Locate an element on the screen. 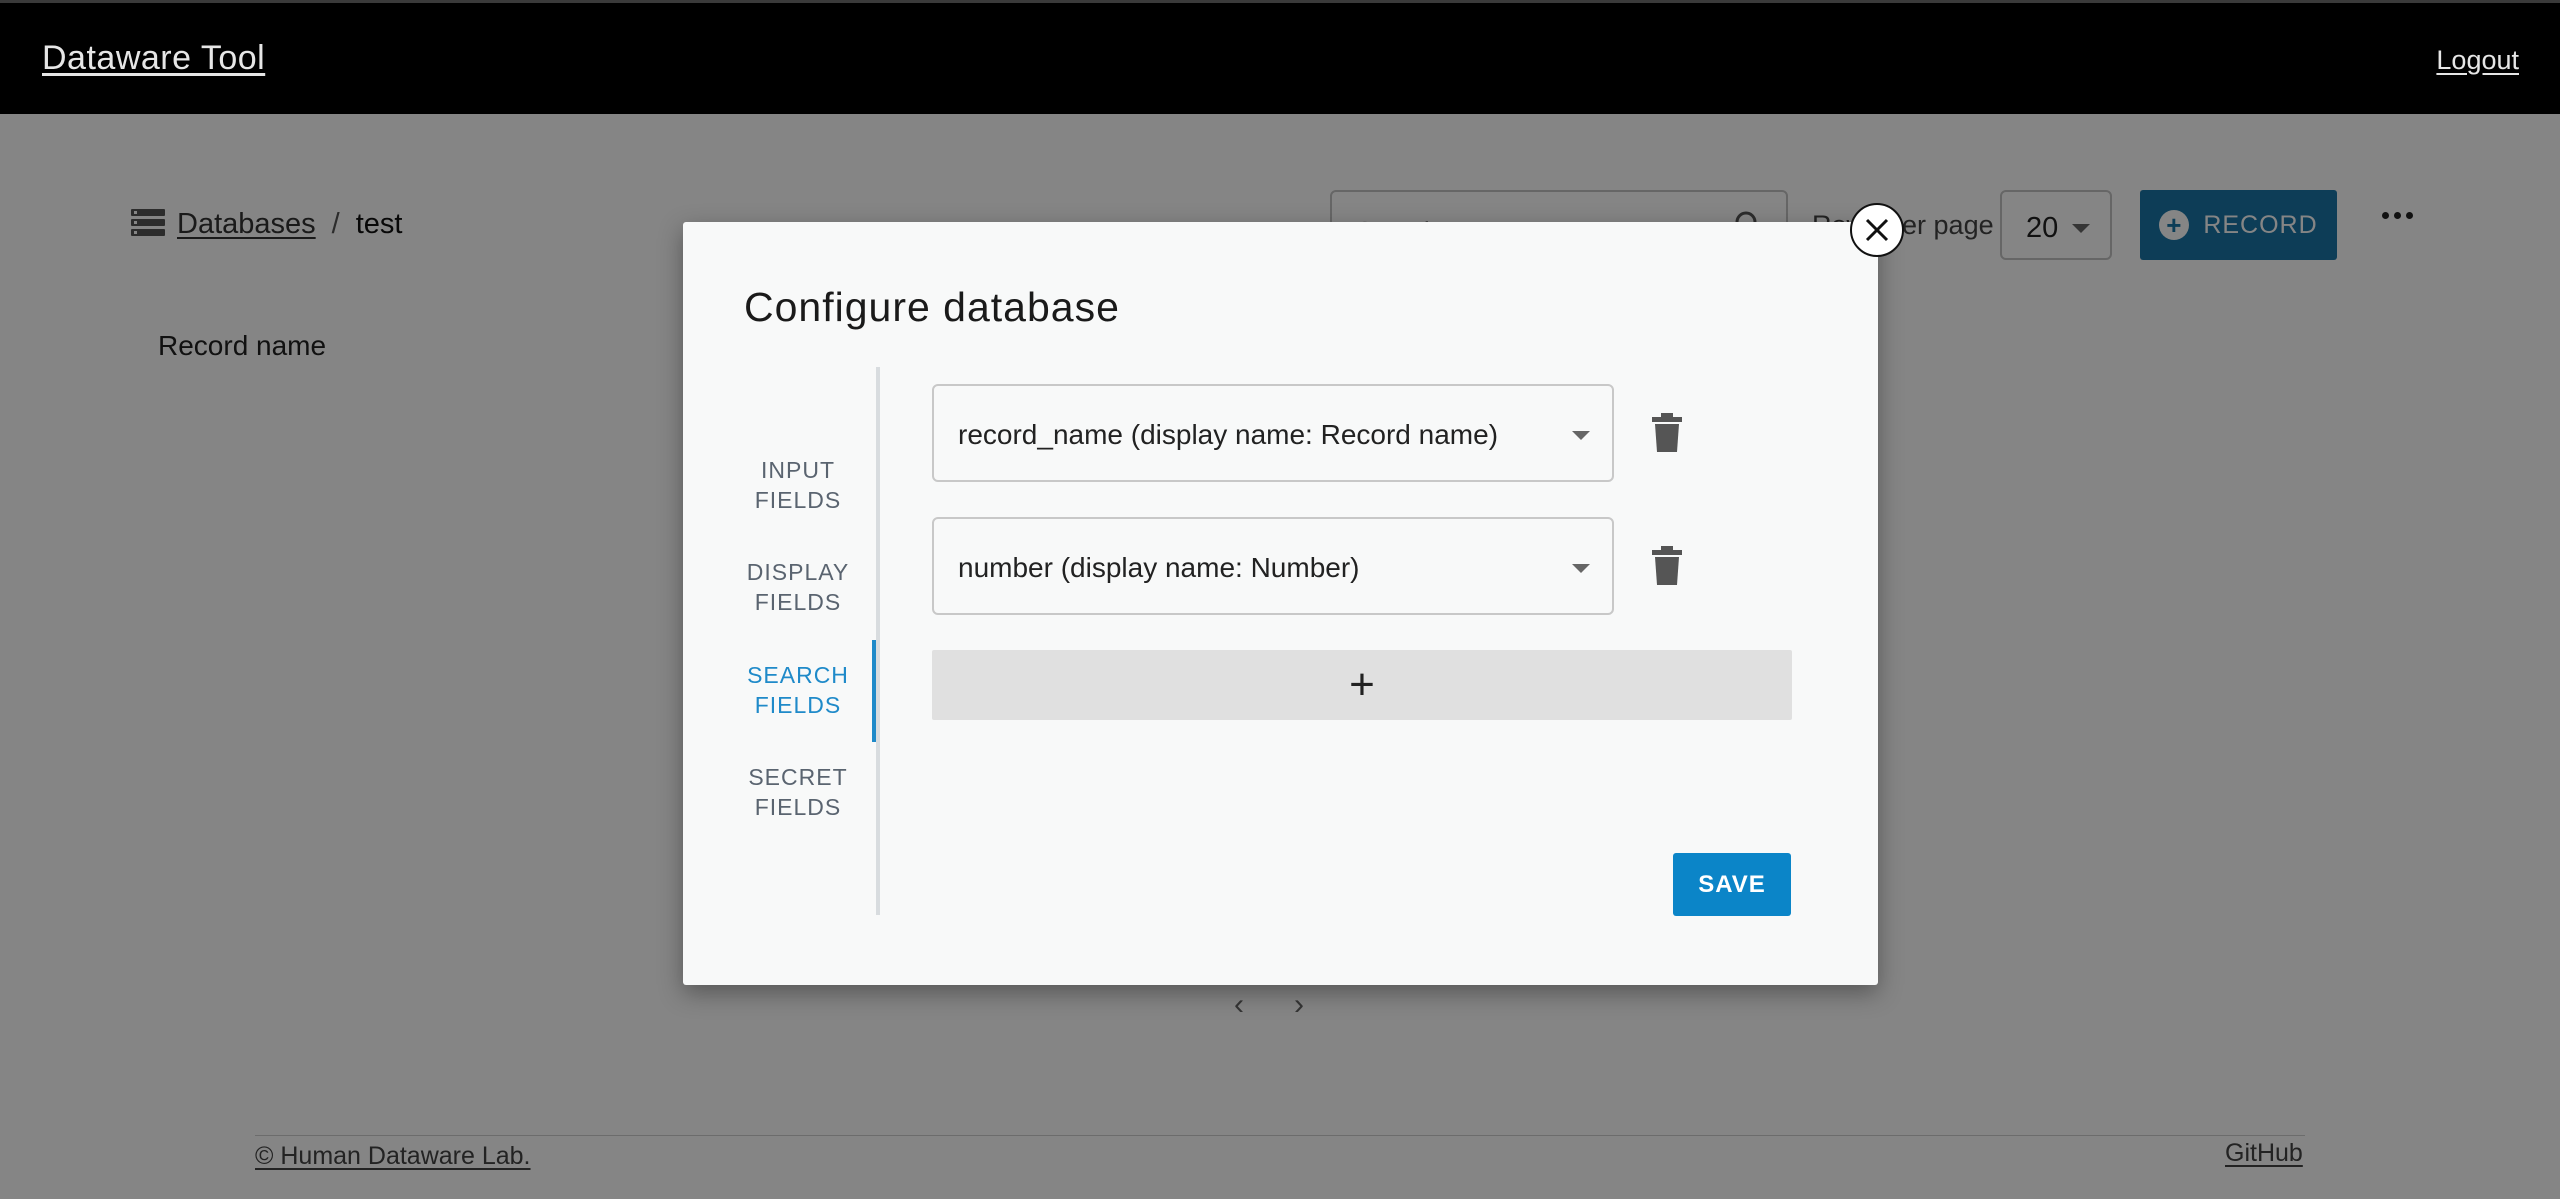 The image size is (2560, 1199). search-field-select: record_name (display name: Record name) is located at coordinates (1273, 433).